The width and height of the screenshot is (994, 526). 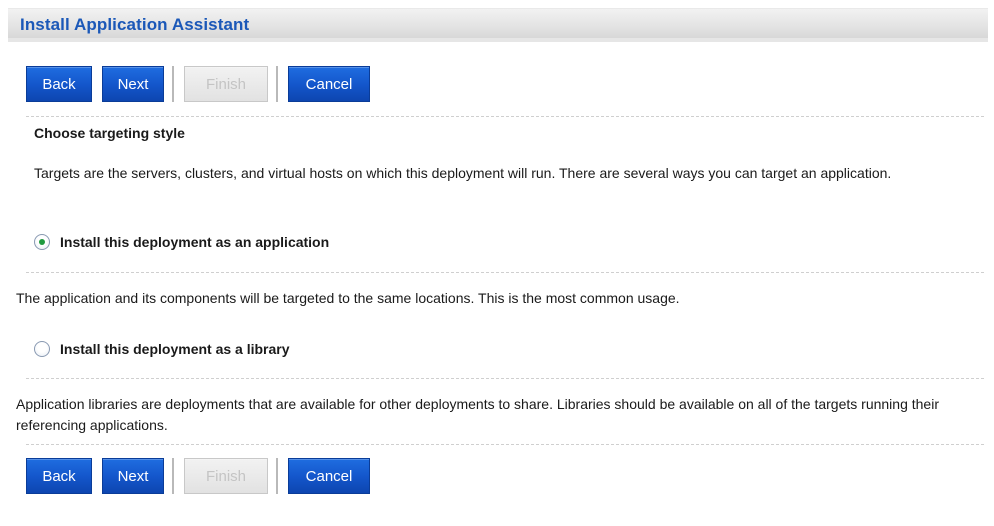 I want to click on section-heading: Choose targeting style, so click(x=109, y=133).